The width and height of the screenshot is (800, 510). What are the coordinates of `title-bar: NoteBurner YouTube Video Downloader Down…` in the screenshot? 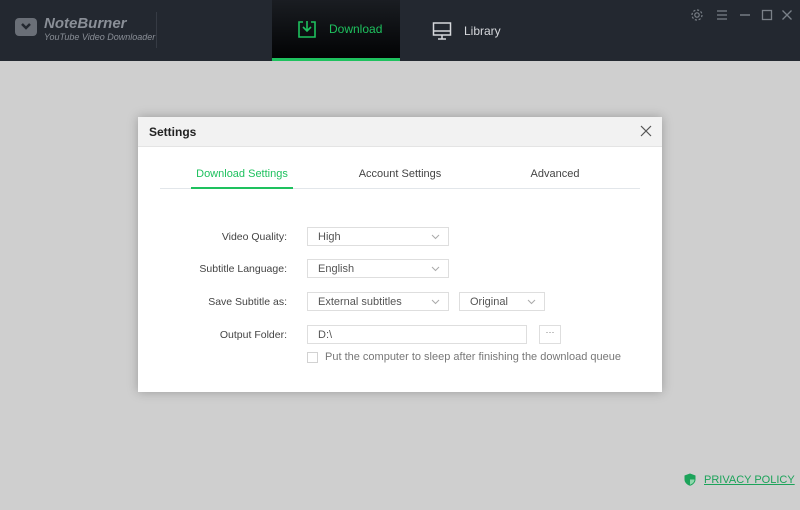 It's located at (400, 30).